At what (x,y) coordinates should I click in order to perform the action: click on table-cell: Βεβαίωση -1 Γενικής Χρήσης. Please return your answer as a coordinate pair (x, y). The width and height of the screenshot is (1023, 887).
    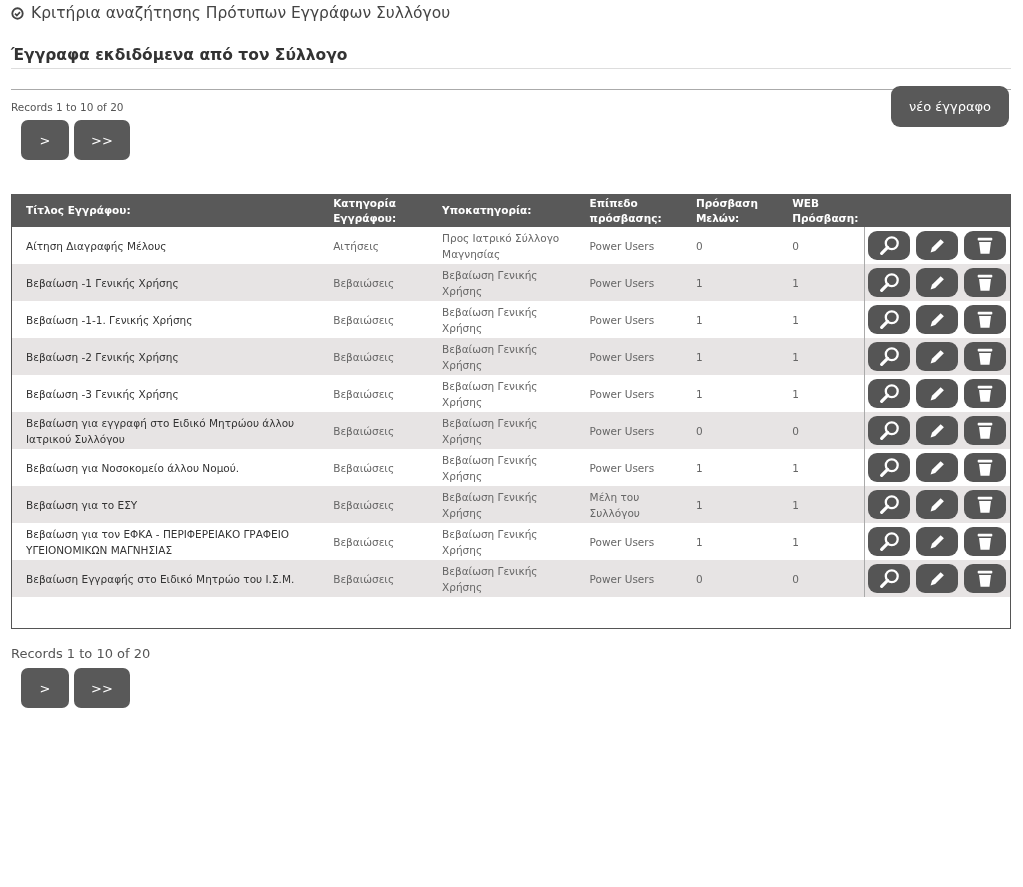
    Looking at the image, I should click on (102, 282).